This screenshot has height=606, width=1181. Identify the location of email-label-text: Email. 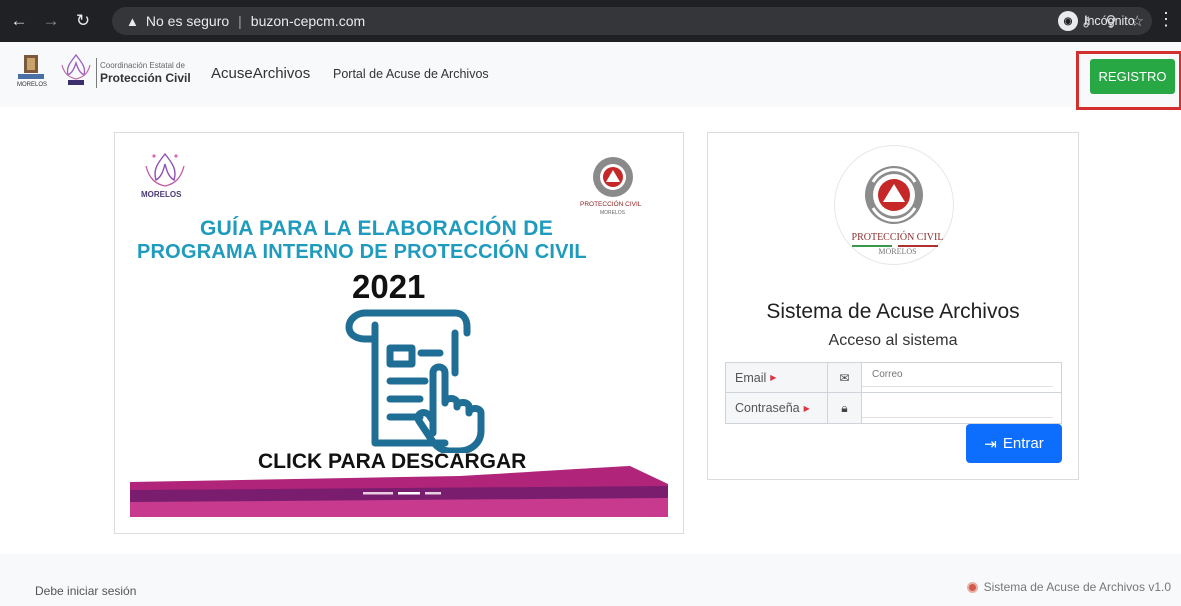
(751, 377).